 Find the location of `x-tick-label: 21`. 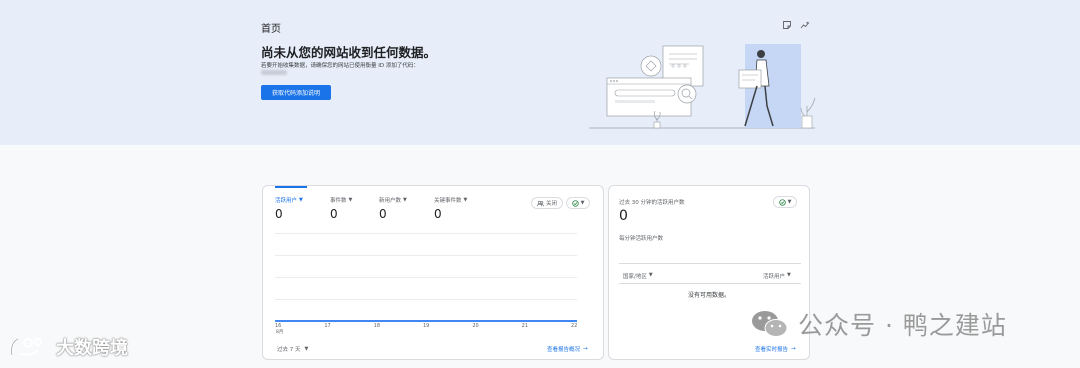

x-tick-label: 21 is located at coordinates (525, 326).